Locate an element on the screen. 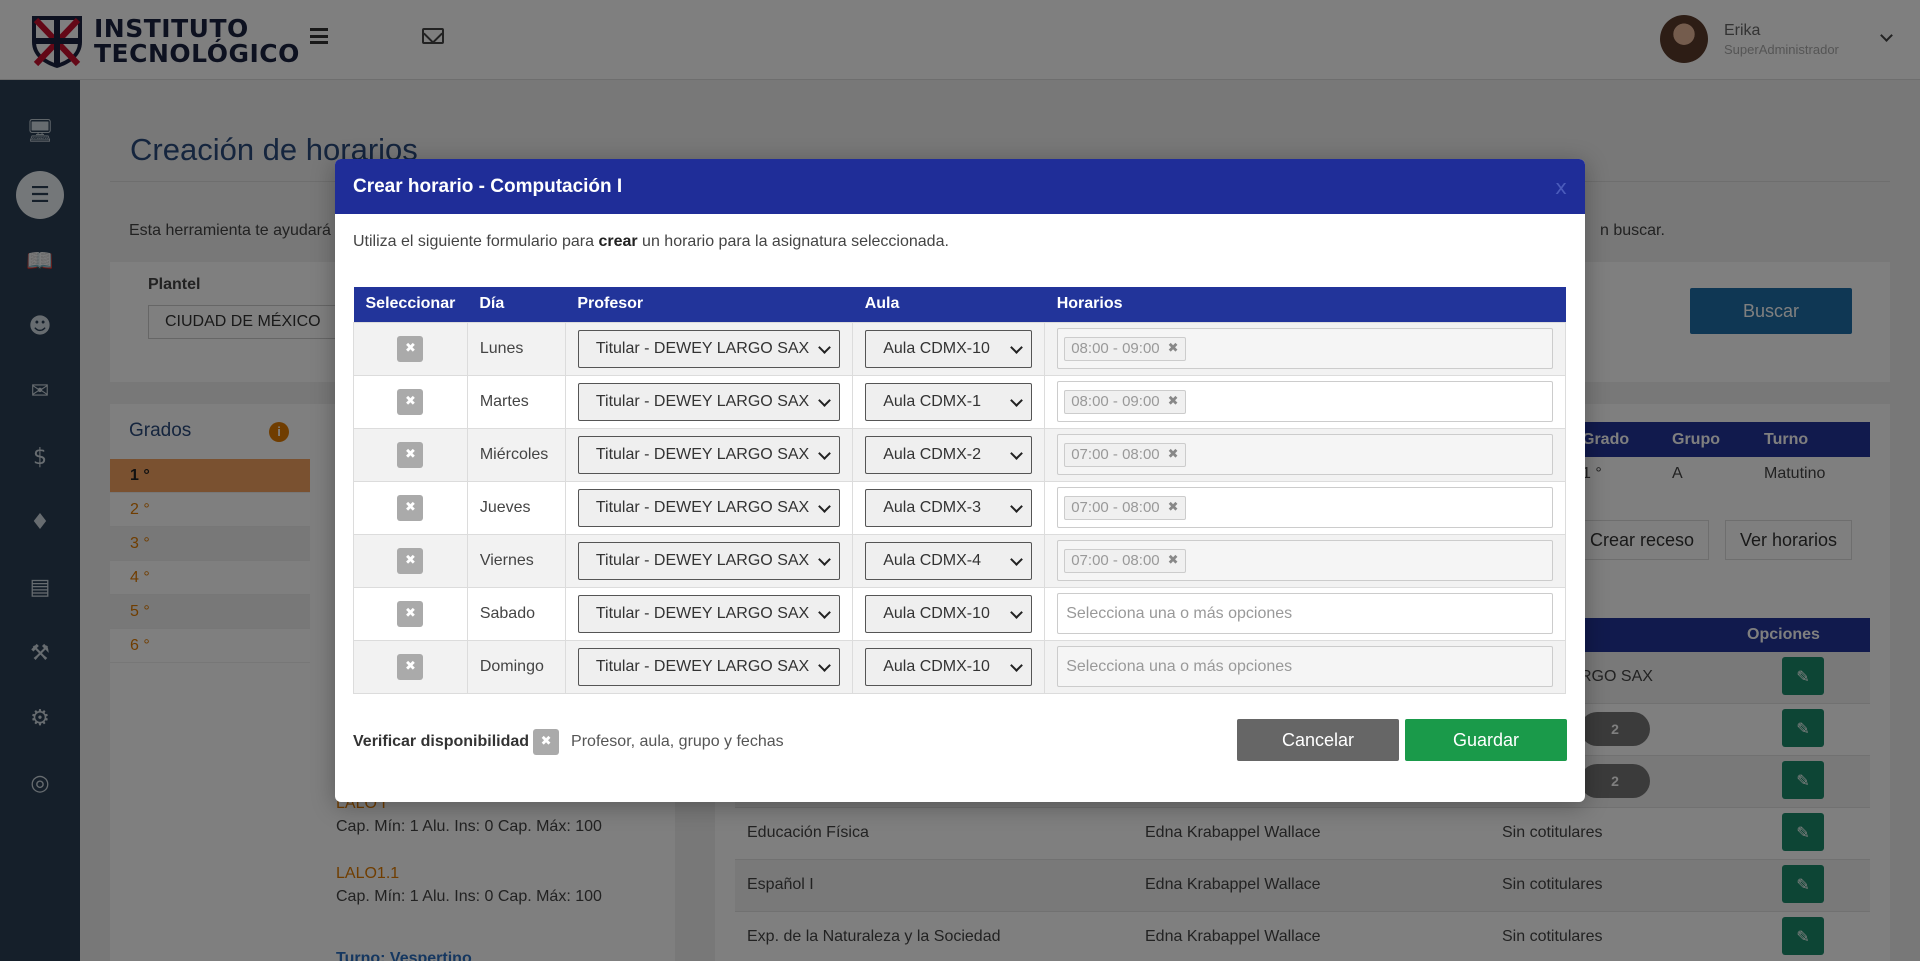 The height and width of the screenshot is (961, 1920). save-button: Guardar is located at coordinates (1486, 740).